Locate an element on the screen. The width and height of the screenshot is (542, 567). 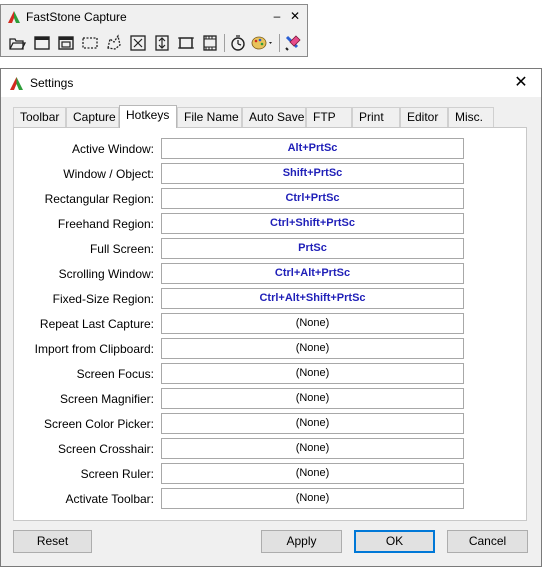
open-file-icon is located at coordinates (17, 43).